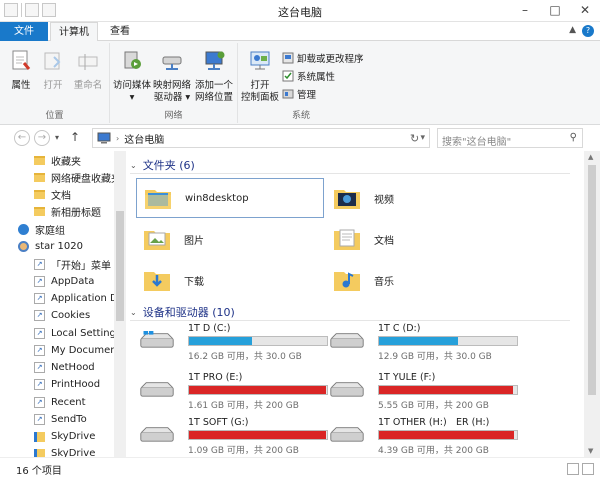 The image size is (600, 480). Describe the element at coordinates (171, 85) in the screenshot. I see `map-drive-label-1: 映射网络` at that location.